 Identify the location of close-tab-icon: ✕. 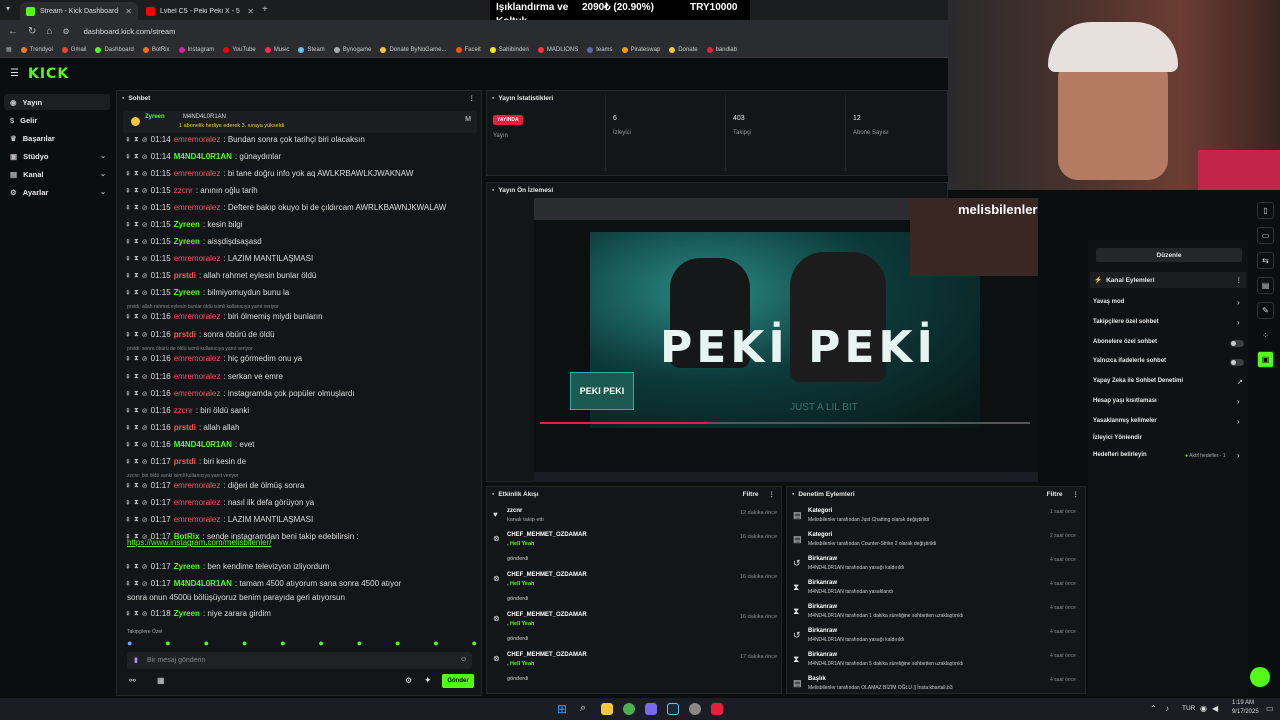
(128, 11).